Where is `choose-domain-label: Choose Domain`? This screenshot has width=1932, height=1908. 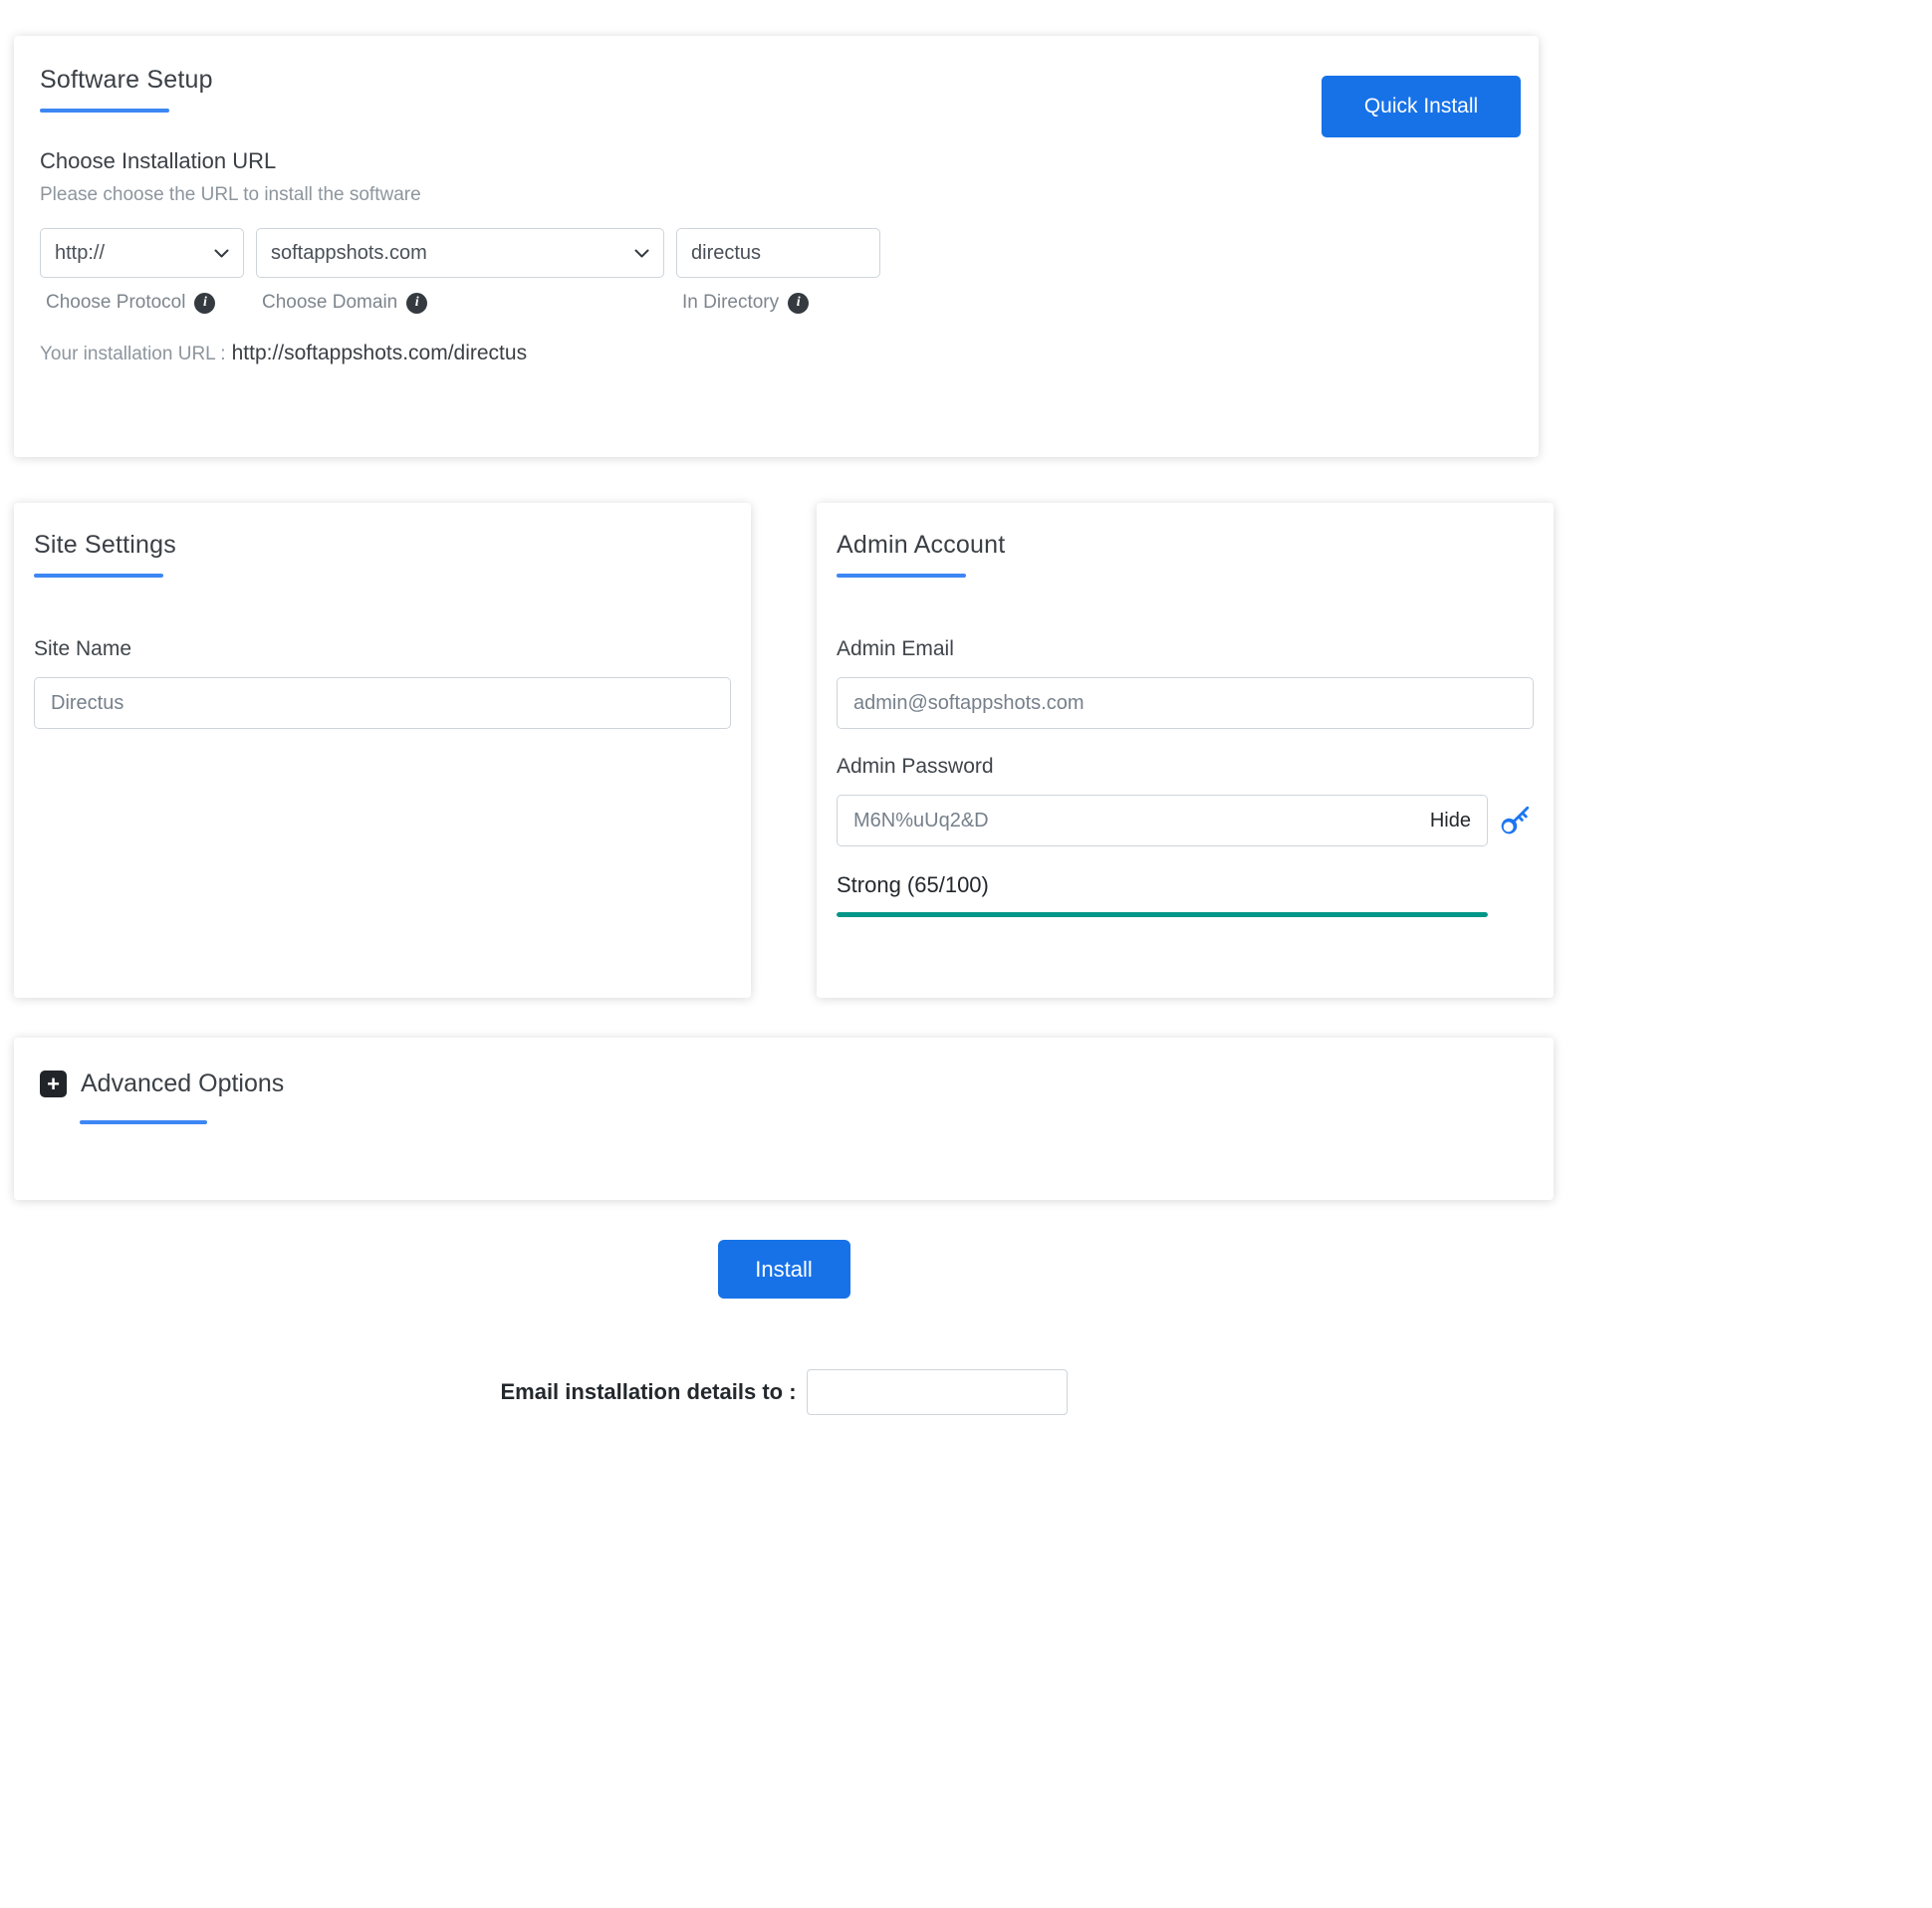
choose-domain-label: Choose Domain is located at coordinates (330, 303).